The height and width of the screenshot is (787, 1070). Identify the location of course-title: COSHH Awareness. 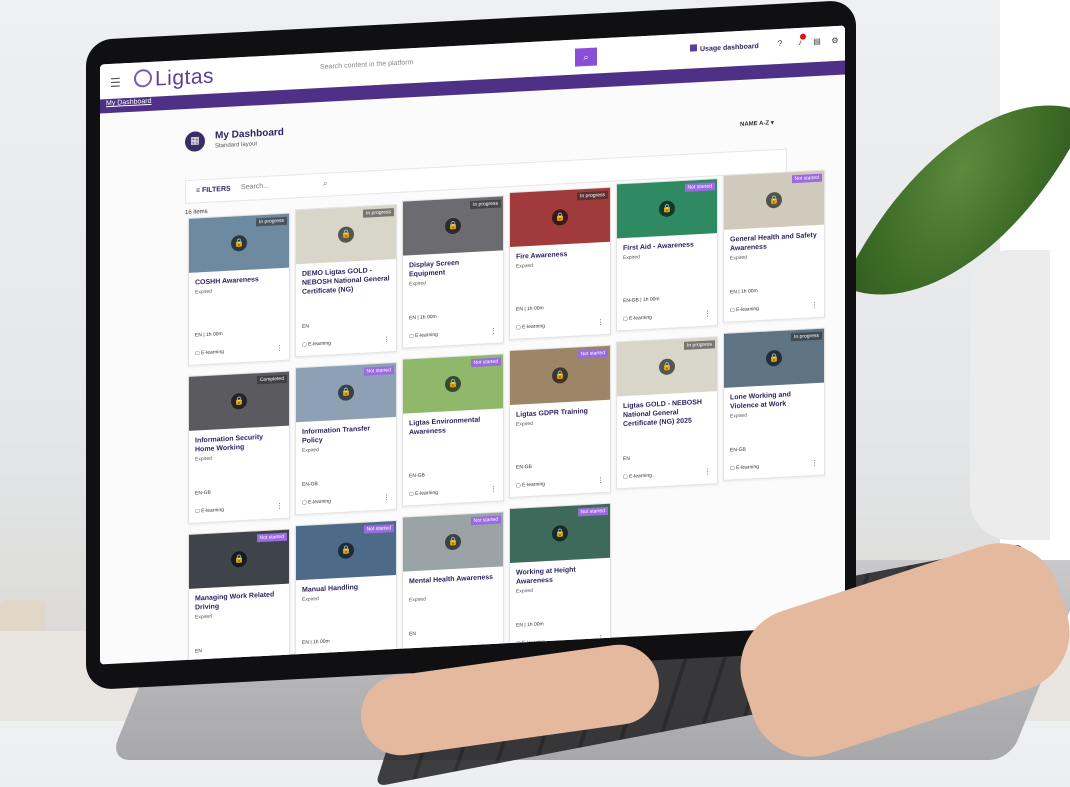
(227, 281).